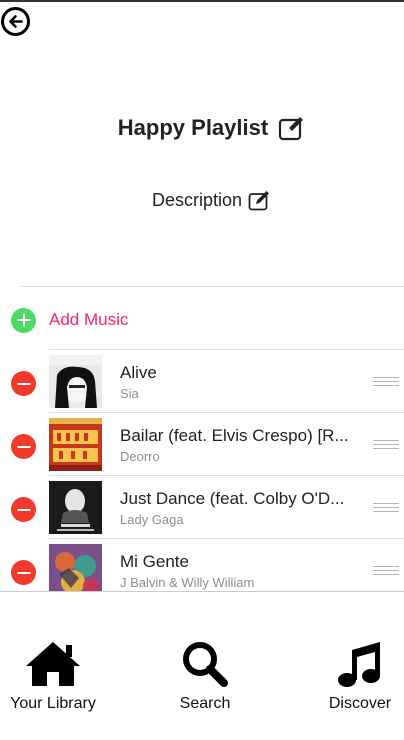  What do you see at coordinates (202, 1) in the screenshot?
I see `top-border` at bounding box center [202, 1].